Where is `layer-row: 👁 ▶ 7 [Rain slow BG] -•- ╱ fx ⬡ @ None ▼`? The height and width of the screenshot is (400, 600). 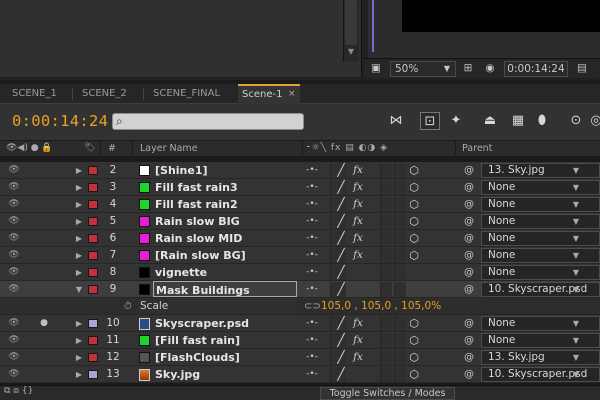 layer-row: 👁 ▶ 7 [Rain slow BG] -•- ╱ fx ⬡ @ None ▼ is located at coordinates (300, 255).